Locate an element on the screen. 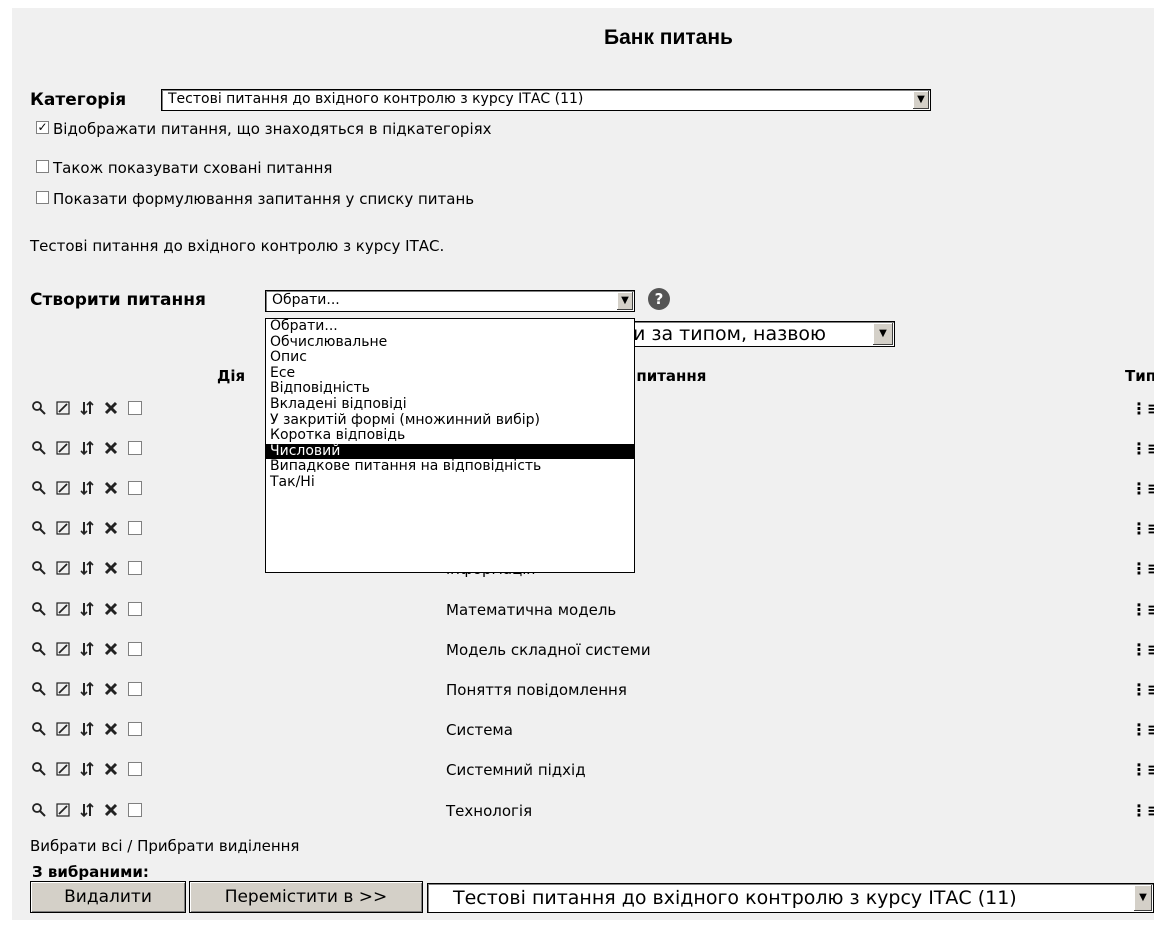 The height and width of the screenshot is (928, 1154). dropdown-option: Вкладені відповіді is located at coordinates (450, 404).